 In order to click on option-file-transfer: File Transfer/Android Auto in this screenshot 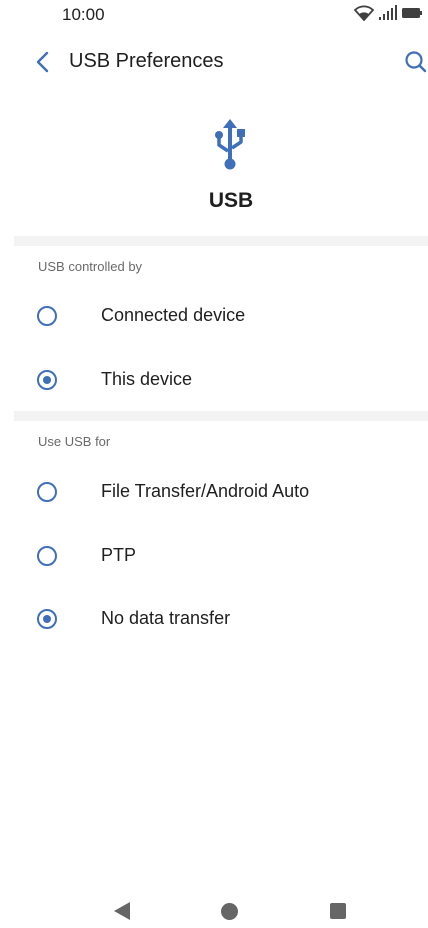, I will do `click(214, 492)`.